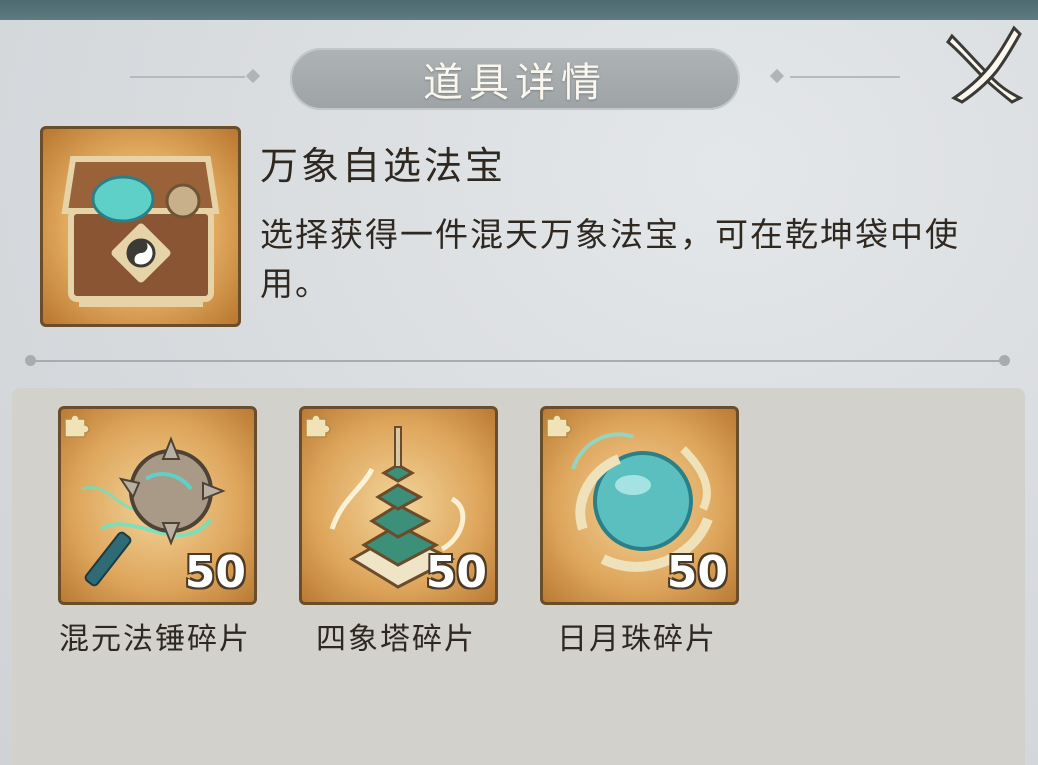  I want to click on close-button, so click(984, 64).